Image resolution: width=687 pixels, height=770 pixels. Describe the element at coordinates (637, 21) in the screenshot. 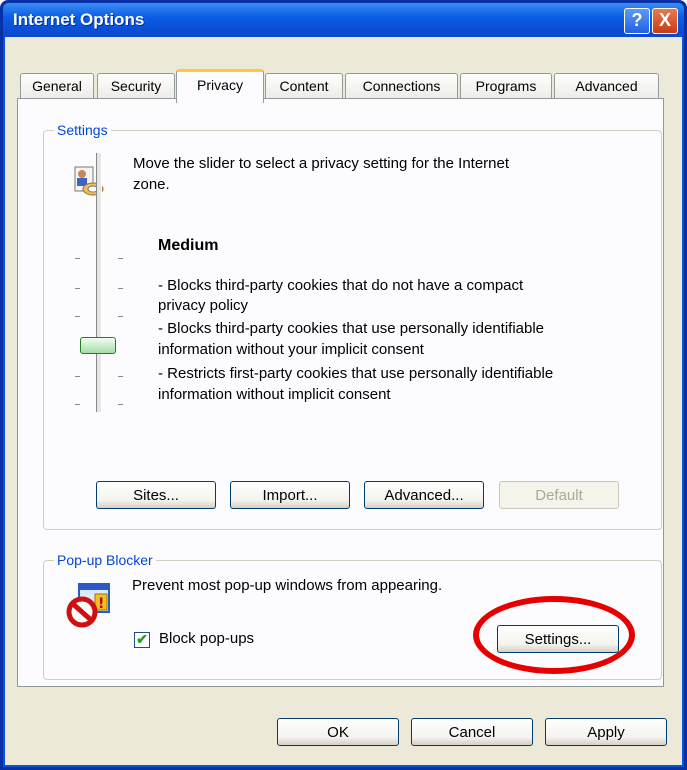

I see `help-button: ?` at that location.